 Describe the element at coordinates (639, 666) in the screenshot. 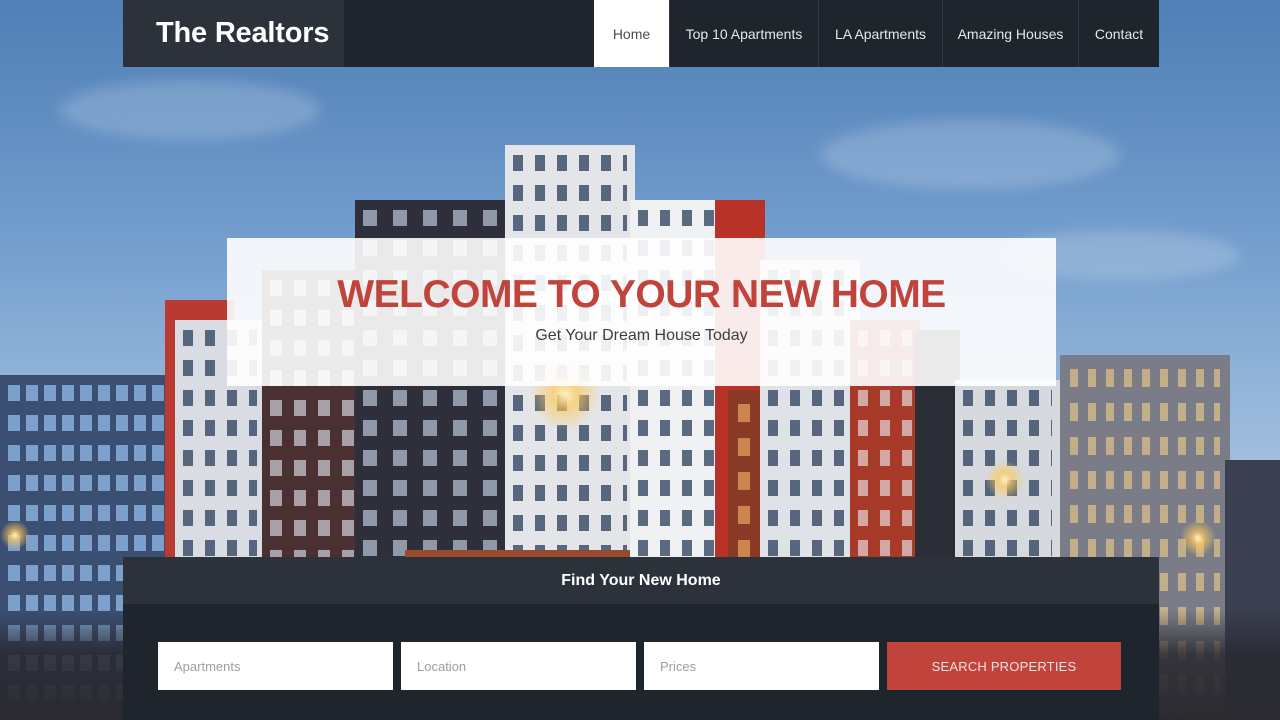

I see `search-form: SEARCH PROPERTIES` at that location.